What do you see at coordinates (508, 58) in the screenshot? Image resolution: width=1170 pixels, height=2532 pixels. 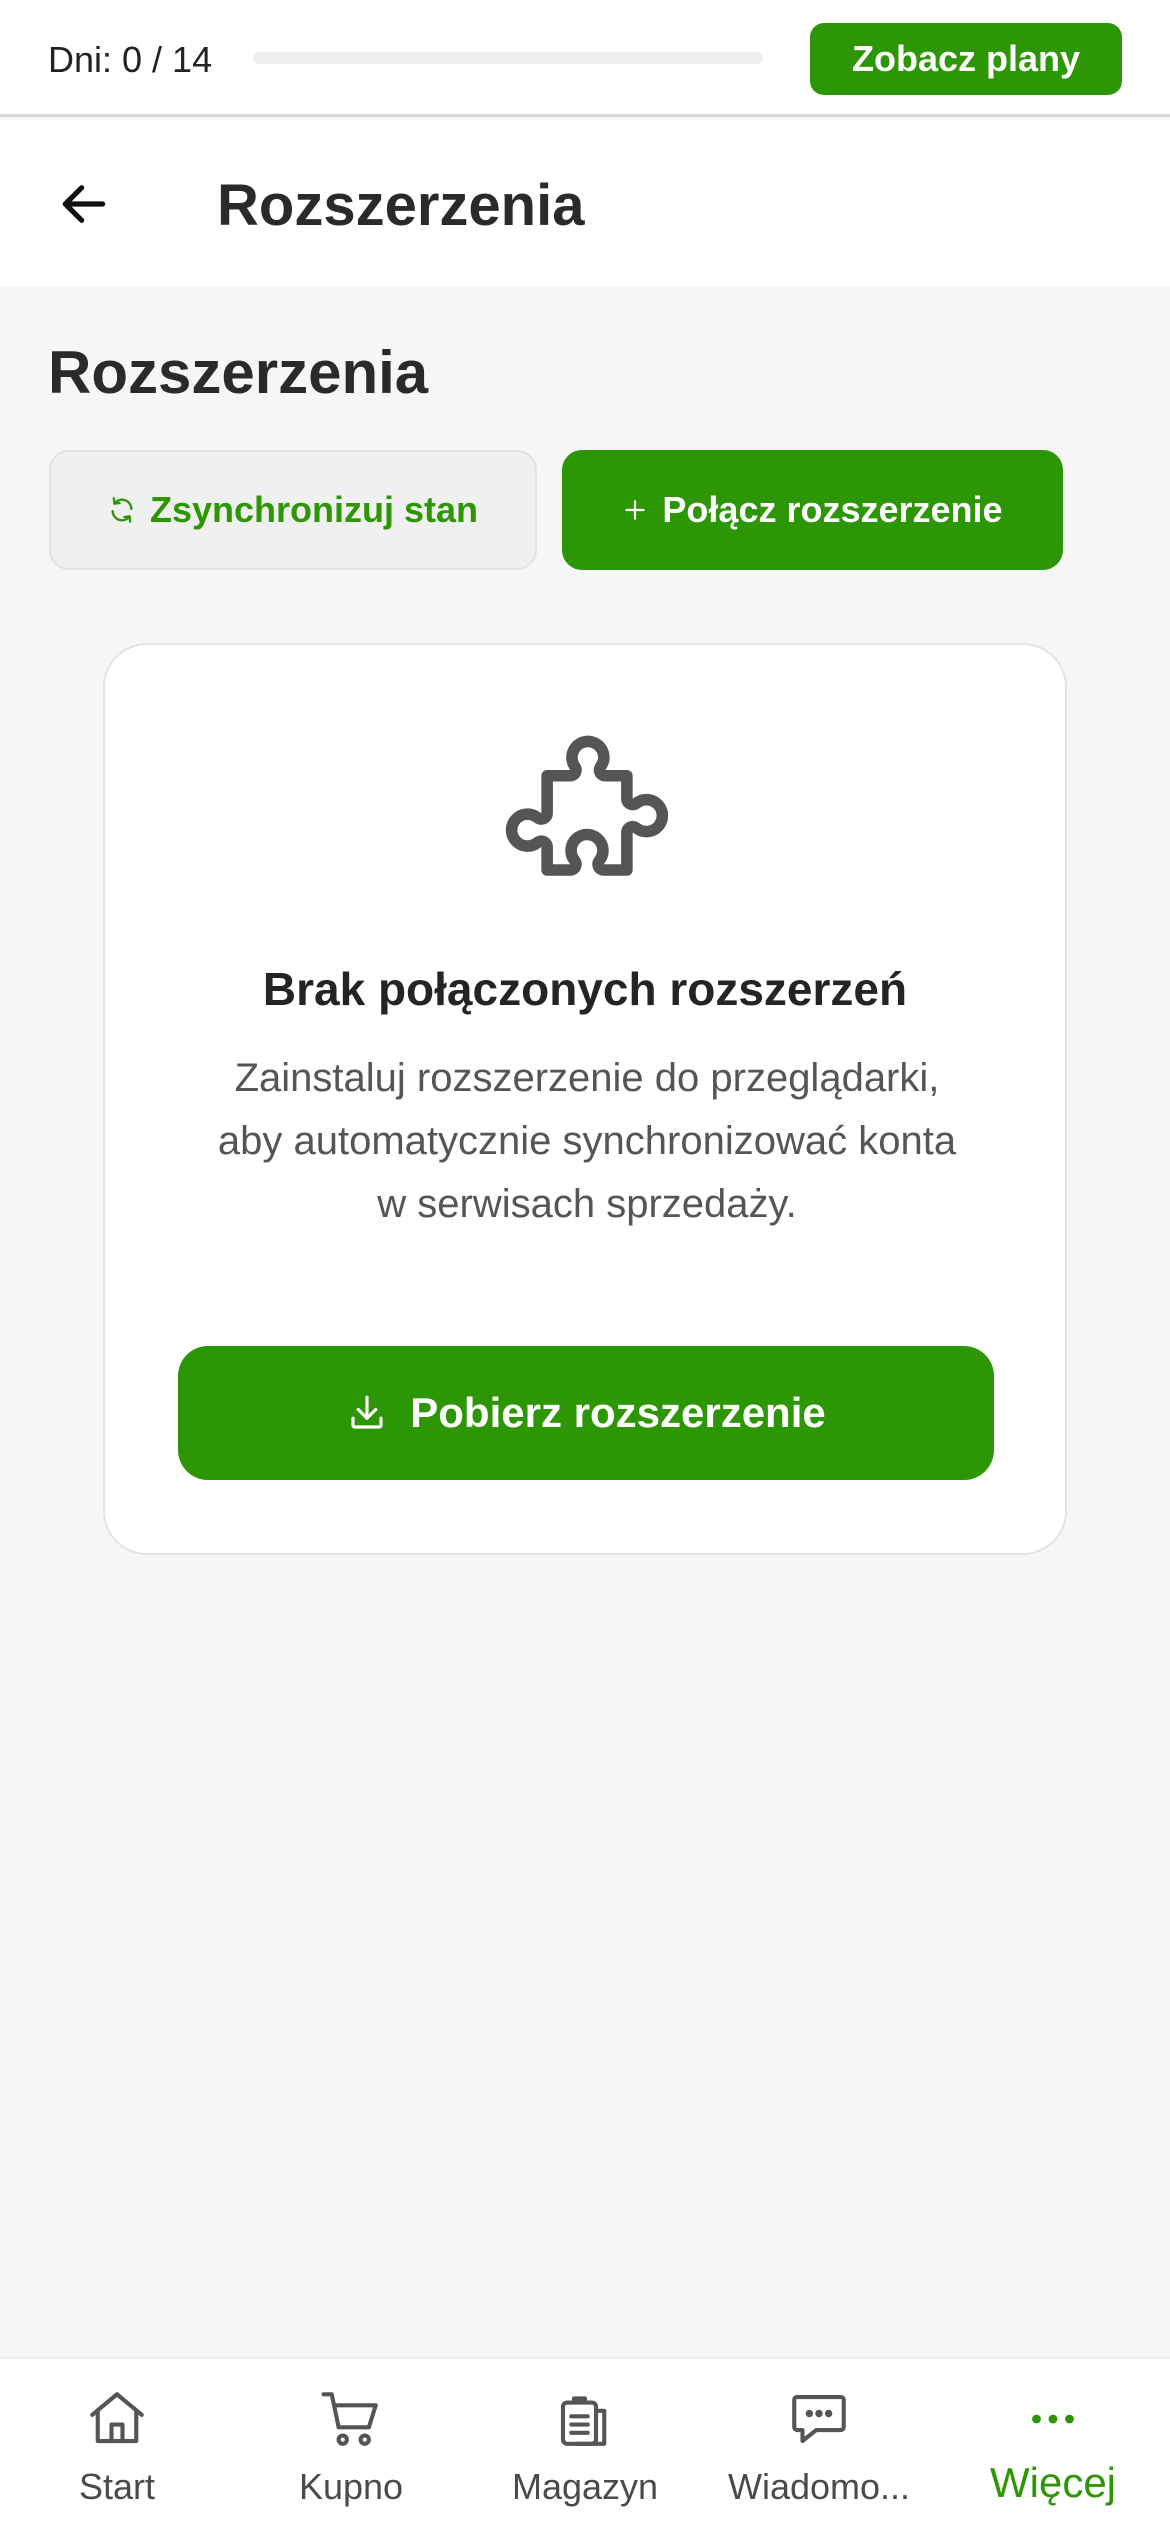 I see `trial-progress-bar` at bounding box center [508, 58].